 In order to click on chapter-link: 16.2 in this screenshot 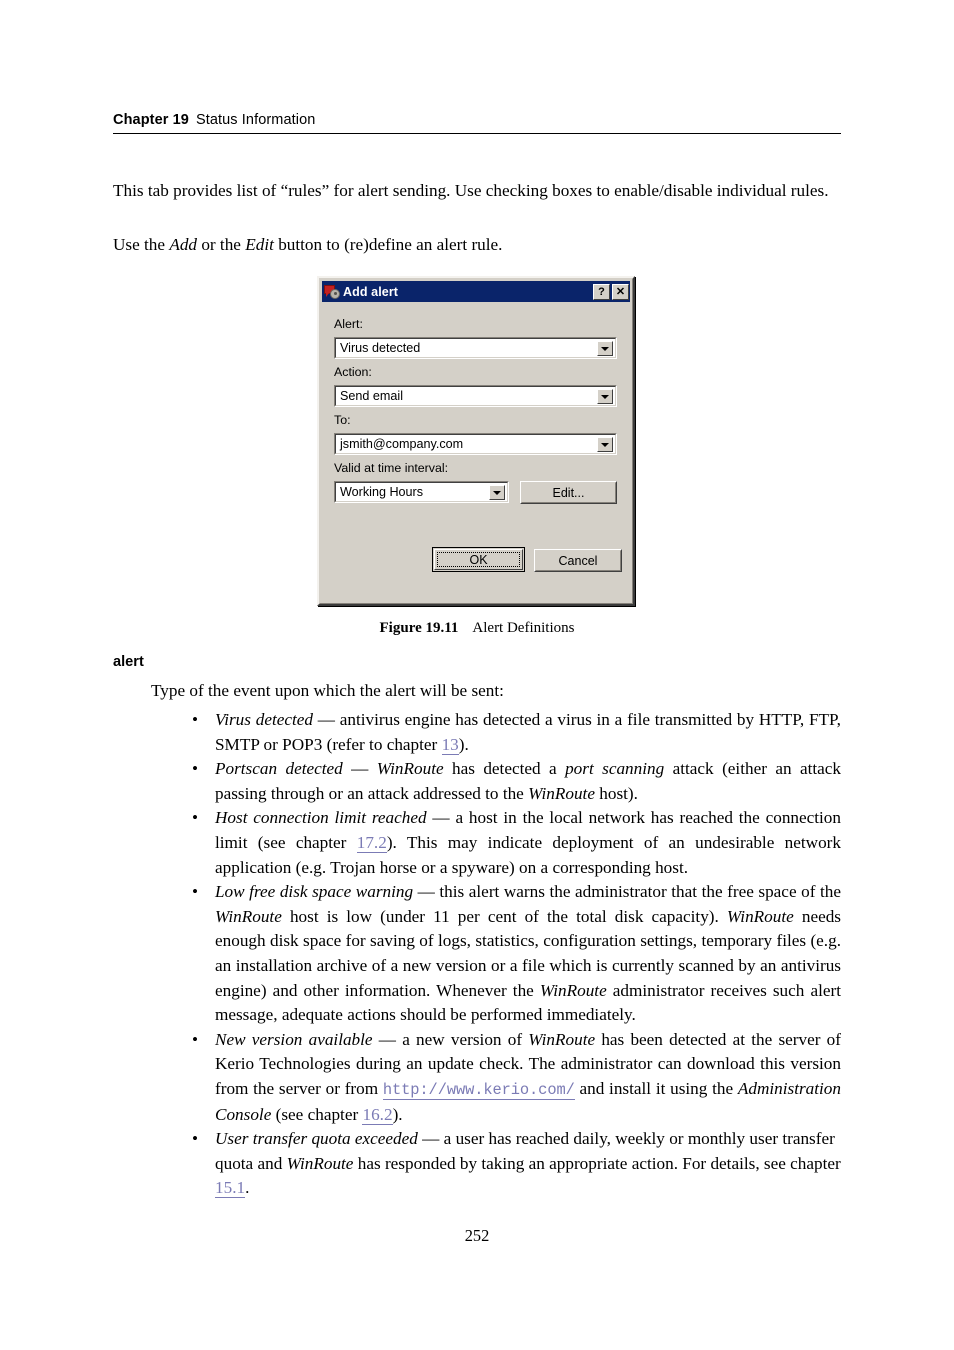, I will do `click(377, 1114)`.